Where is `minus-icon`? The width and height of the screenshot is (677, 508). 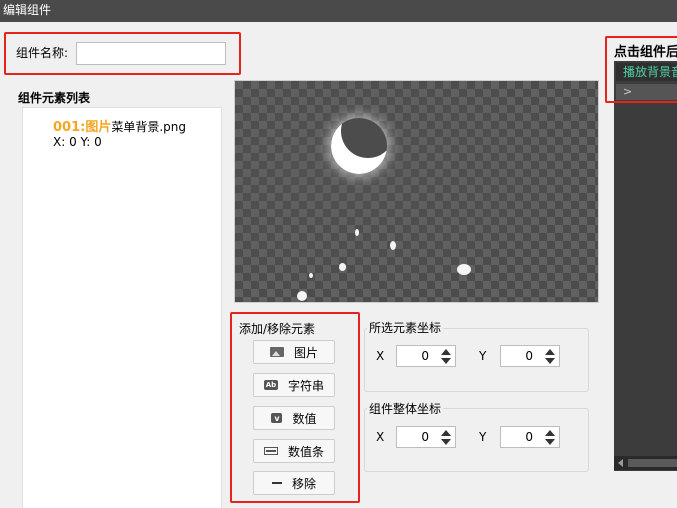 minus-icon is located at coordinates (276, 483).